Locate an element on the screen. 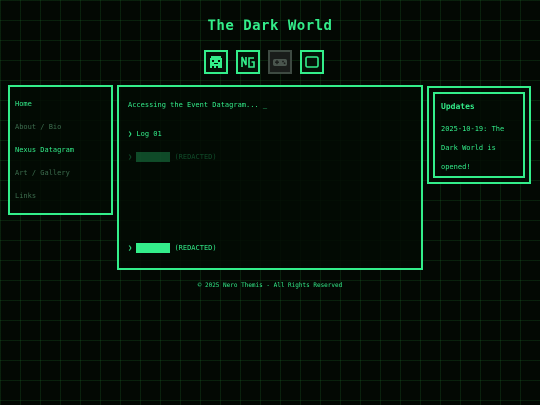 The width and height of the screenshot is (540, 405). monitor-icon is located at coordinates (312, 62).